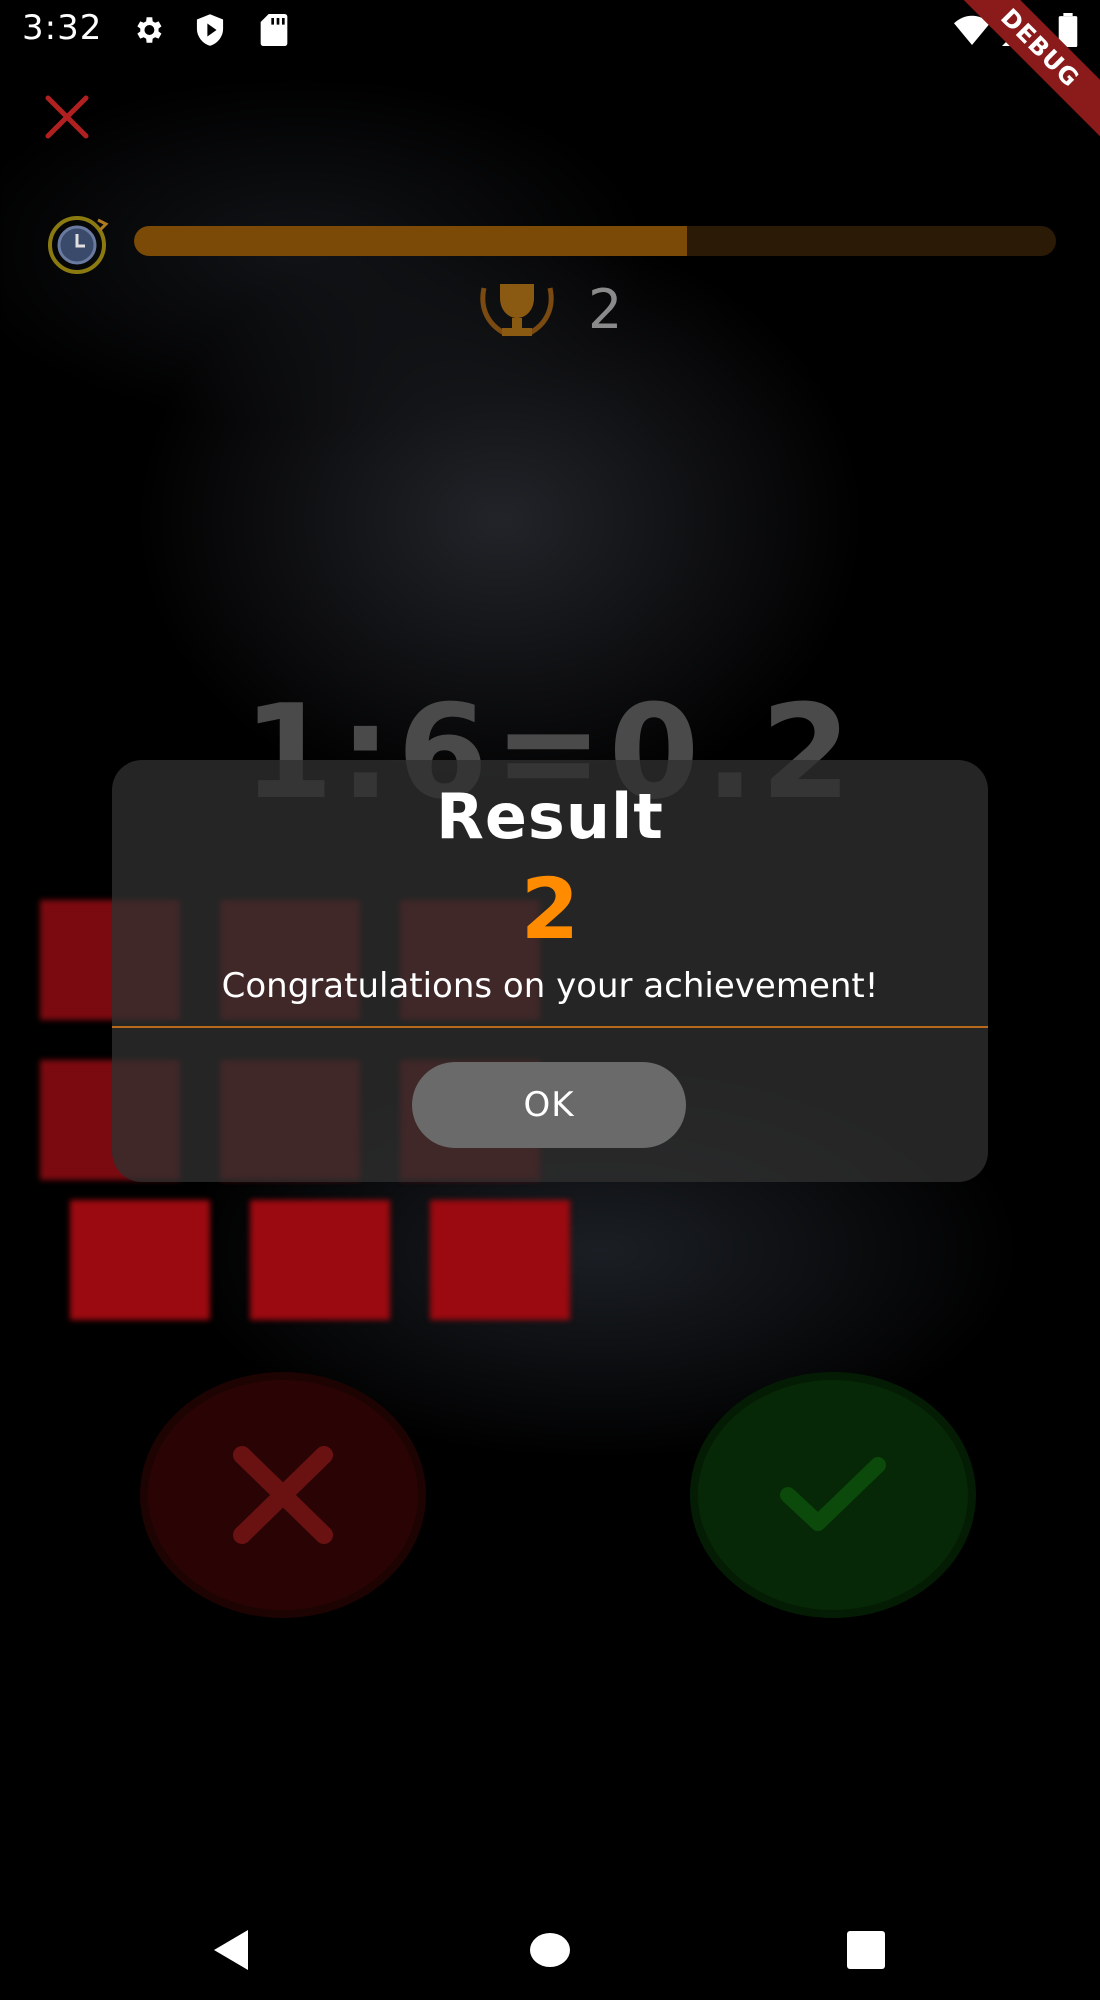 This screenshot has height=2000, width=1100. Describe the element at coordinates (549, 1105) in the screenshot. I see `ok-button: OK` at that location.